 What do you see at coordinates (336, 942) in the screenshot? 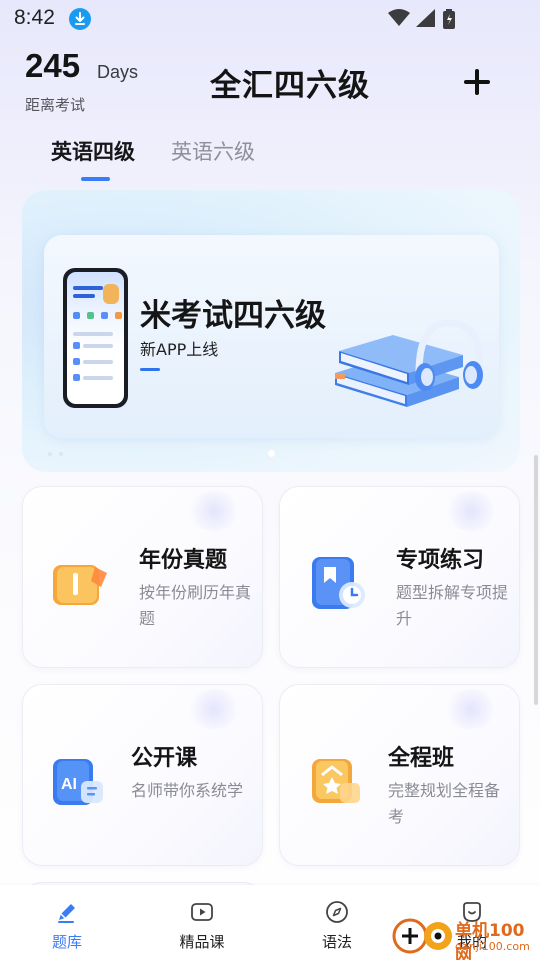
I see `nav-label: 语法` at bounding box center [336, 942].